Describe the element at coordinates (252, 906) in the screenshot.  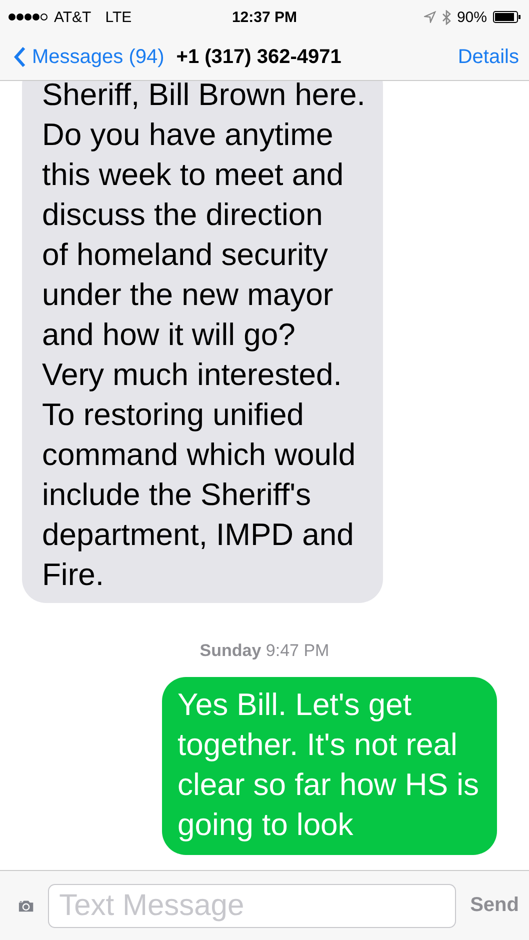
I see `message-input-field: Text Message` at that location.